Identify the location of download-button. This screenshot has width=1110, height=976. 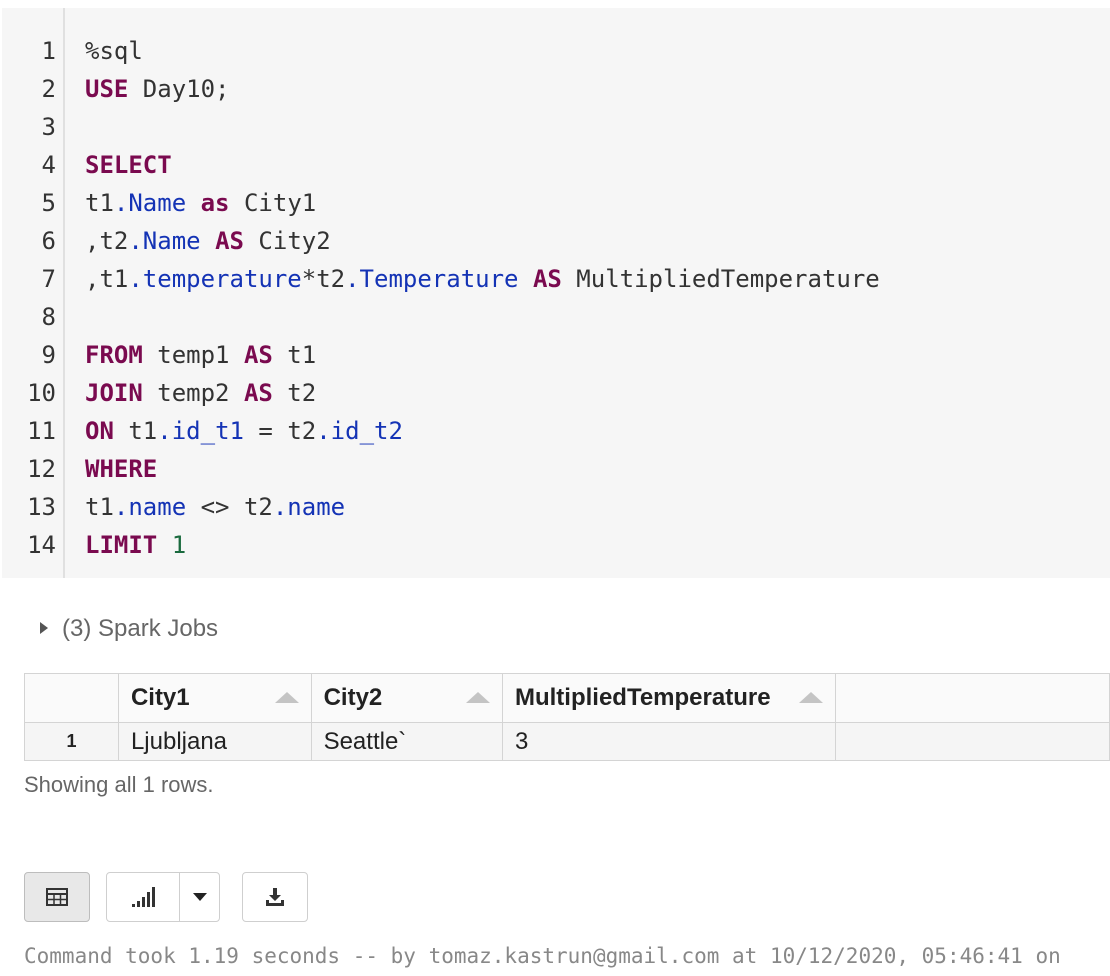
(275, 897).